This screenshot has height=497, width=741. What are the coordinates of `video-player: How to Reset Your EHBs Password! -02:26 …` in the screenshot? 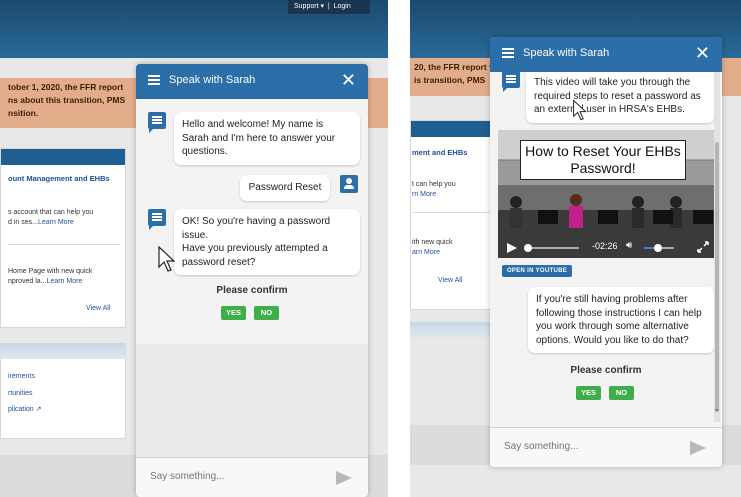 It's located at (606, 194).